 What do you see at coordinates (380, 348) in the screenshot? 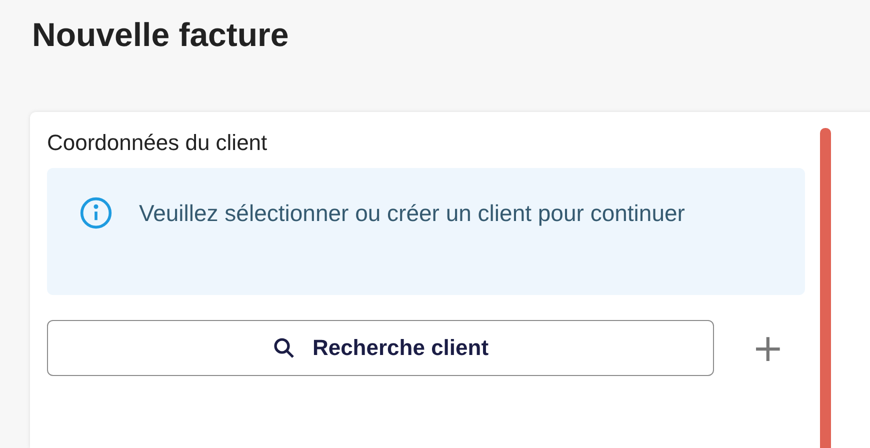
I see `client-search-button: Recherche client` at bounding box center [380, 348].